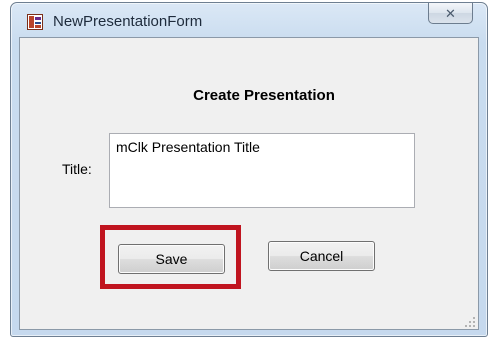  Describe the element at coordinates (470, 321) in the screenshot. I see `resize-grip-icon` at that location.